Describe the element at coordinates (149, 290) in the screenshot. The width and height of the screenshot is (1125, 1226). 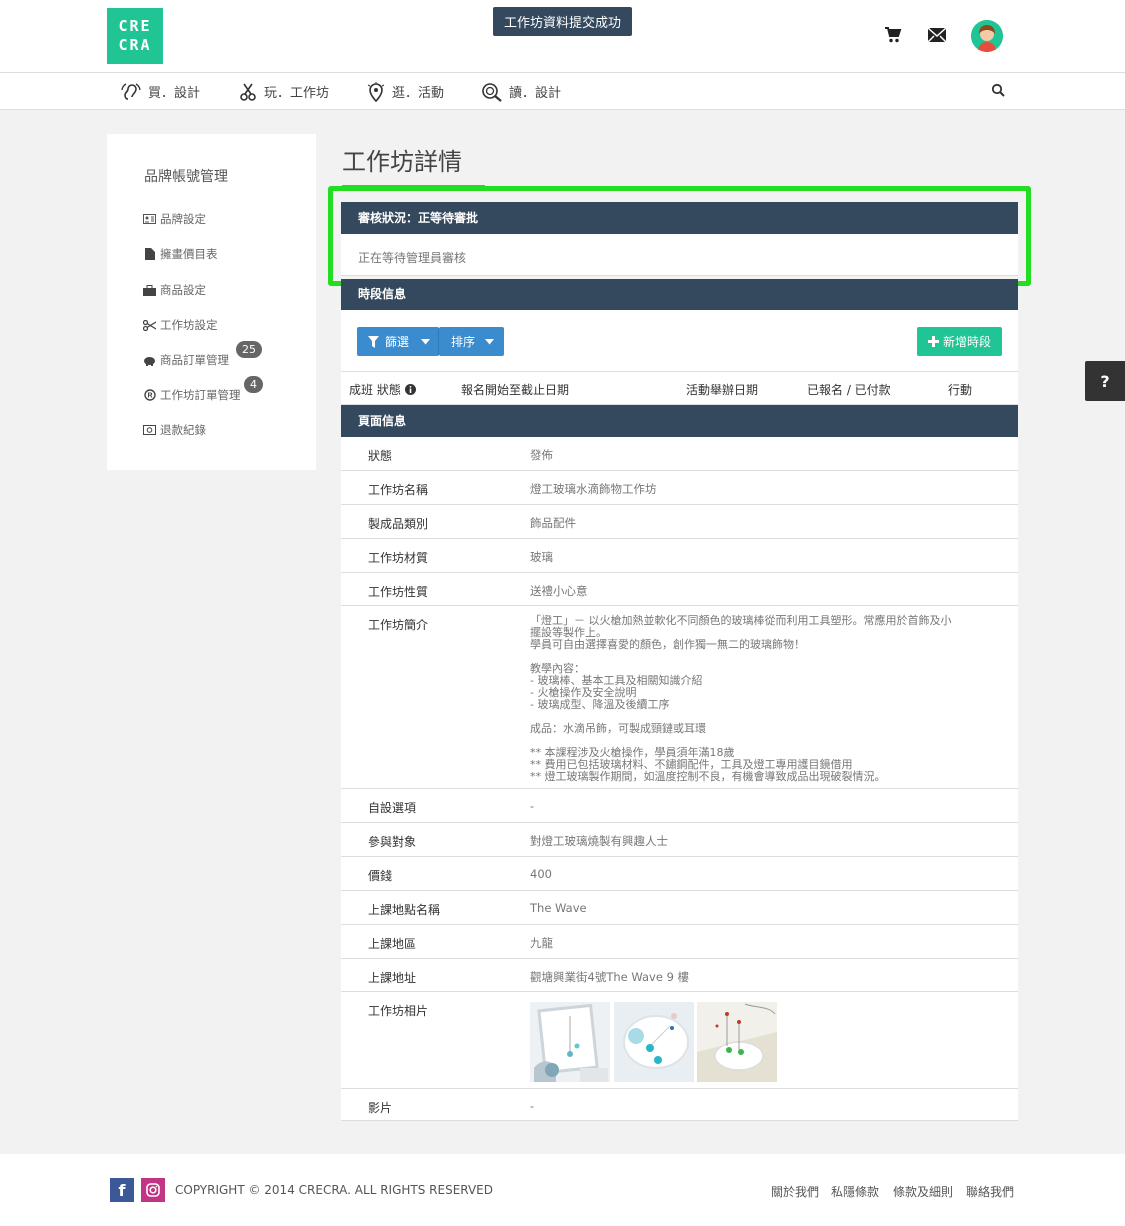
I see `briefcase-icon` at that location.